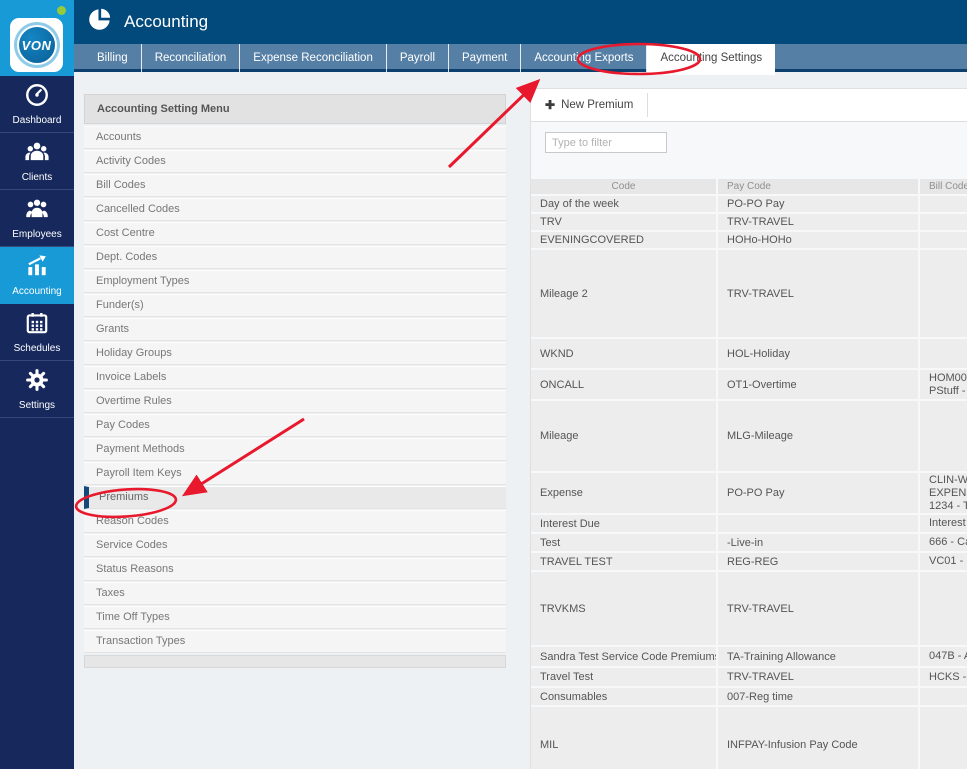  What do you see at coordinates (948, 390) in the screenshot?
I see `bill-code-line: PStuff - Pr` at bounding box center [948, 390].